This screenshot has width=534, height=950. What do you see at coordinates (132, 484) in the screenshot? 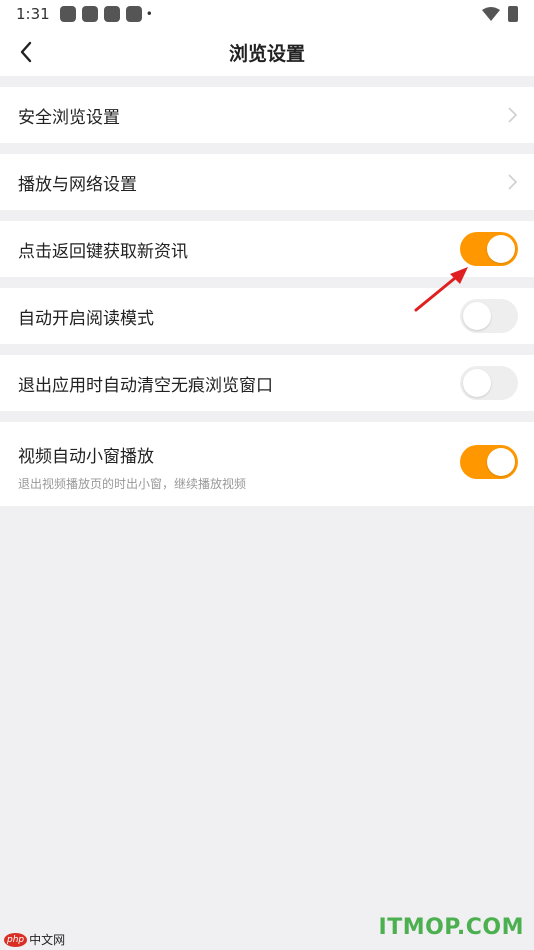
I see `setting-description: 退出视频播放页的时出小窗，继续播放视频` at bounding box center [132, 484].